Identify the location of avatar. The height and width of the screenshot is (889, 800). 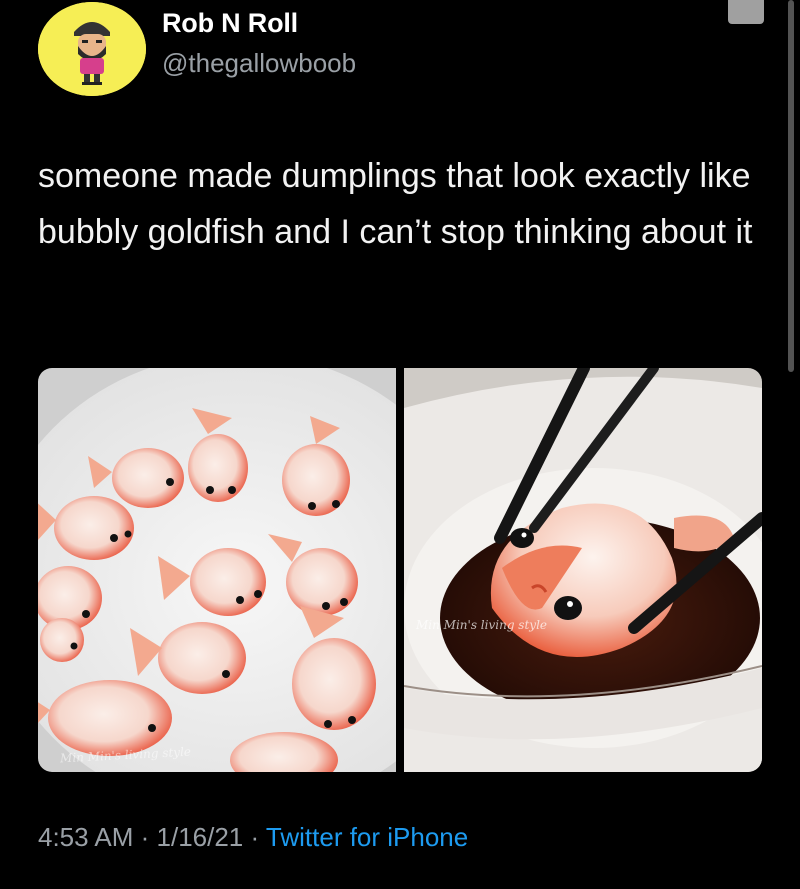
(92, 49).